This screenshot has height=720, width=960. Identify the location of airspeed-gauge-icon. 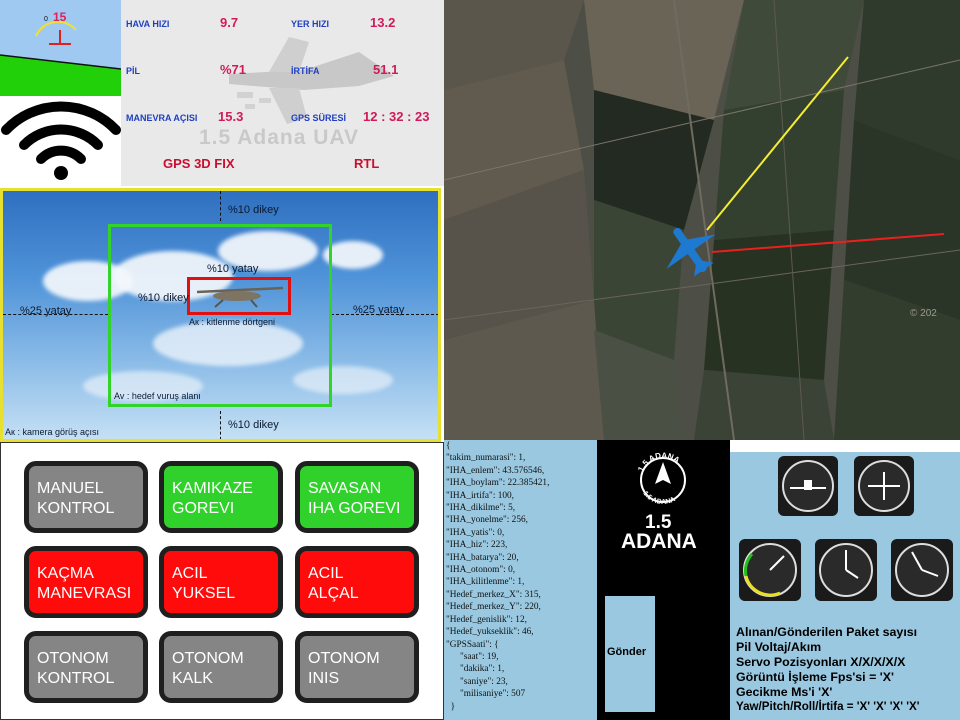
(770, 570).